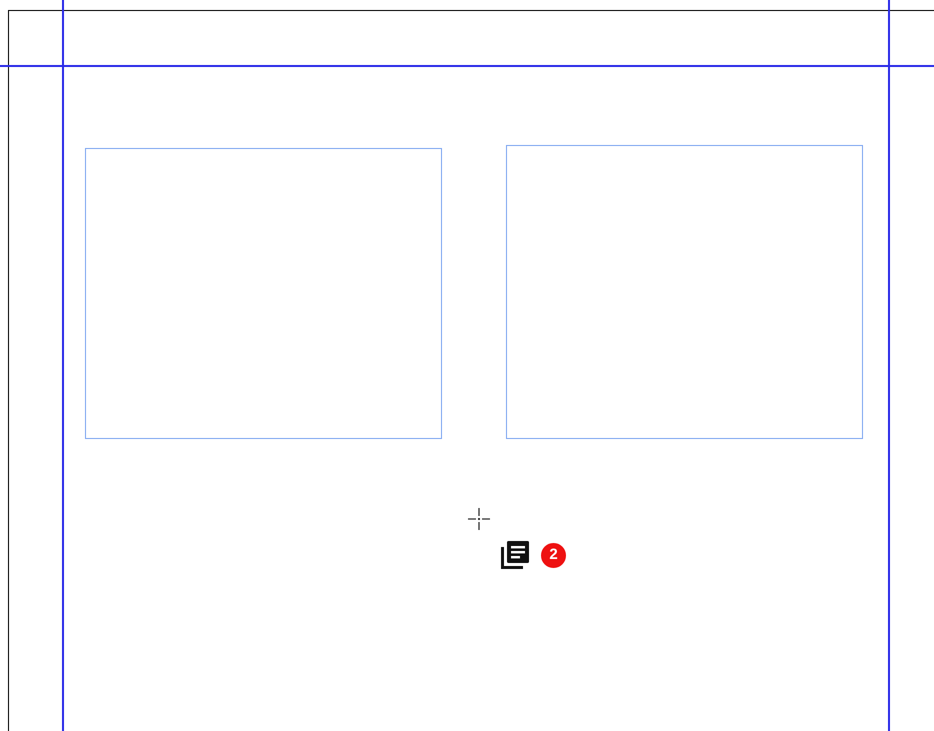  What do you see at coordinates (479, 519) in the screenshot?
I see `crosshair-cursor-icon` at bounding box center [479, 519].